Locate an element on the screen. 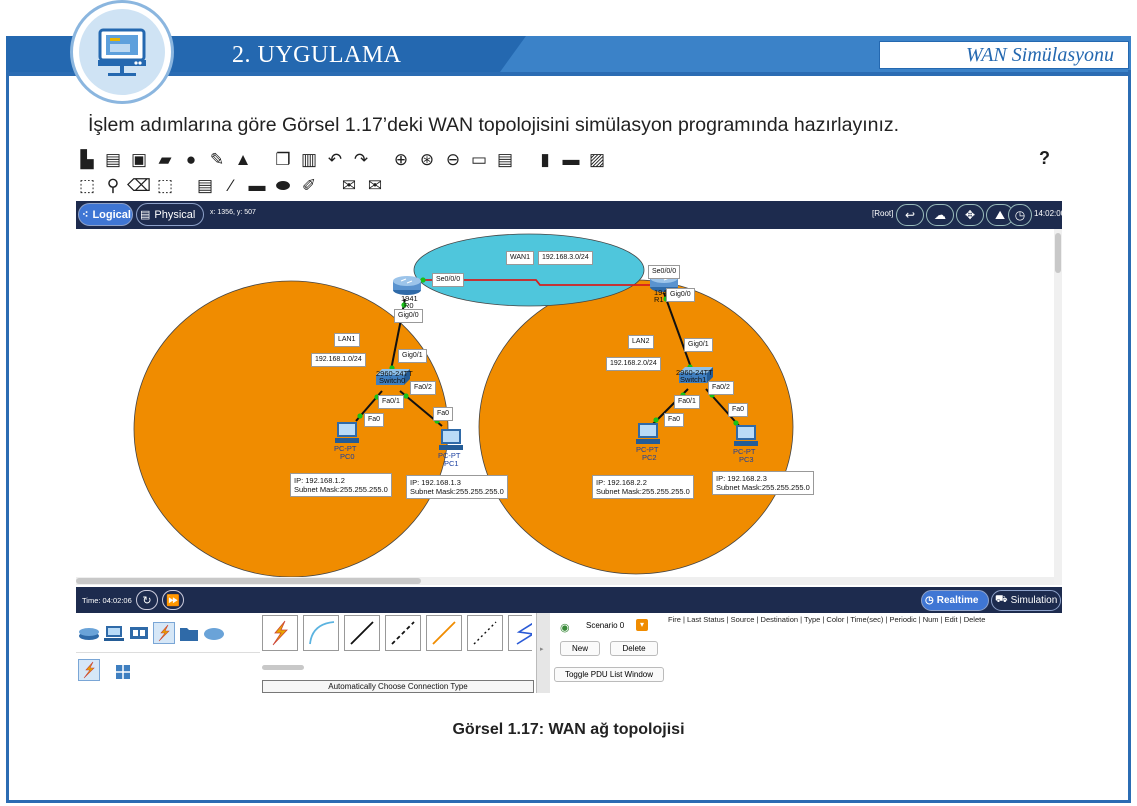  realtime-mode-button: ◷ Realtime is located at coordinates (955, 600).